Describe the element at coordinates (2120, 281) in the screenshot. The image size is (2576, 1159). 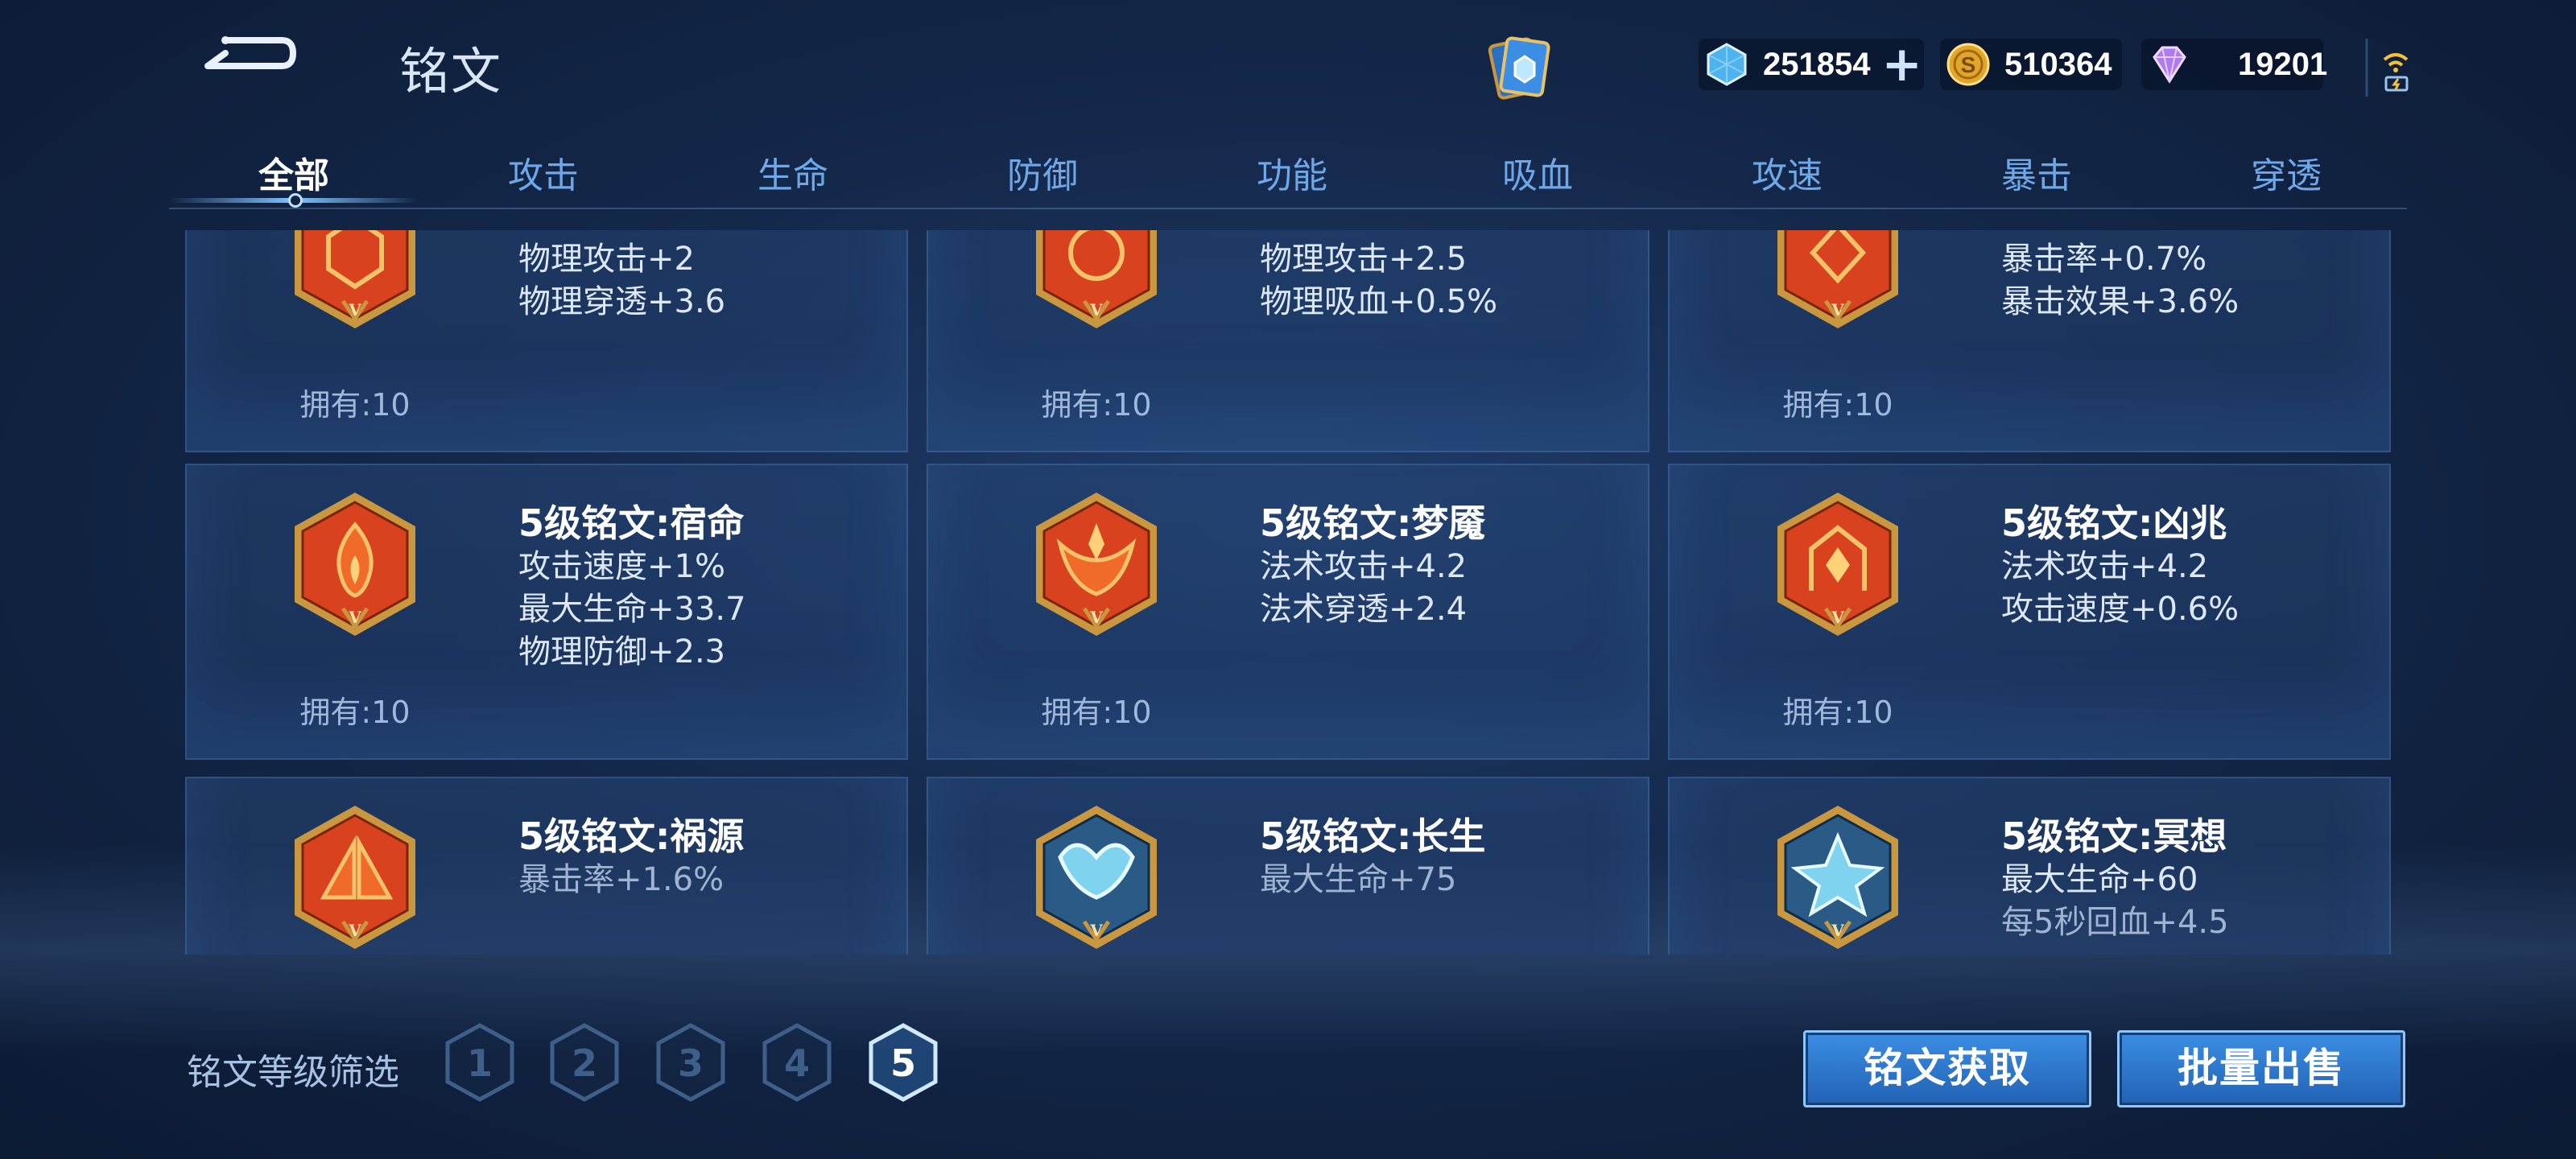
I see `inscription-stats: 暴击率+0.7% 暴击效果+3.6%` at that location.